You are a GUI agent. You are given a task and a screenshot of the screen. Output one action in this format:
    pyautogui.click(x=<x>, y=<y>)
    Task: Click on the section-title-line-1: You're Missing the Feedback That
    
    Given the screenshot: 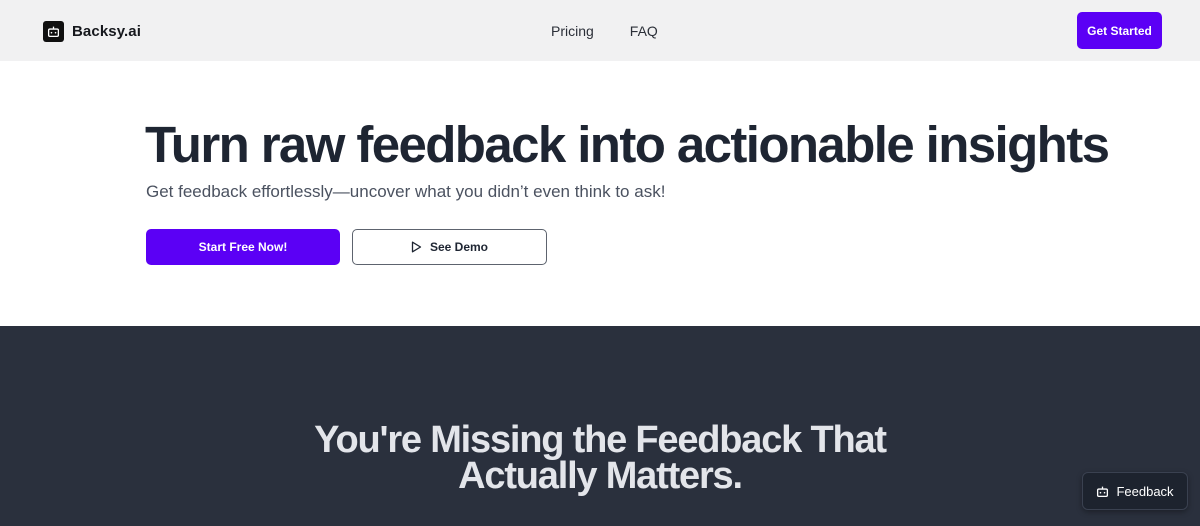 What is the action you would take?
    pyautogui.click(x=600, y=440)
    